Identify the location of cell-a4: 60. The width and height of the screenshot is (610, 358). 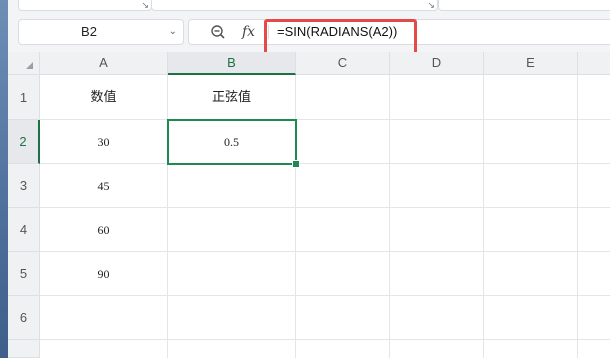
(104, 230).